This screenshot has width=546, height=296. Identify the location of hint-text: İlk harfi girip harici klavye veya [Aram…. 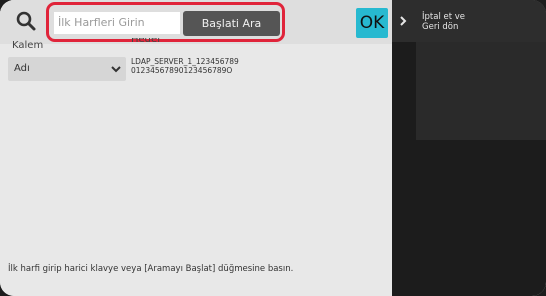
(151, 269).